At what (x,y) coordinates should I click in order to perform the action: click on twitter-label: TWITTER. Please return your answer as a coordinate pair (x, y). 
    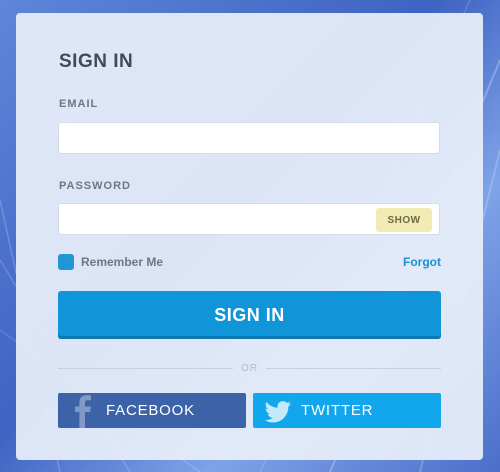
    Looking at the image, I should click on (337, 410).